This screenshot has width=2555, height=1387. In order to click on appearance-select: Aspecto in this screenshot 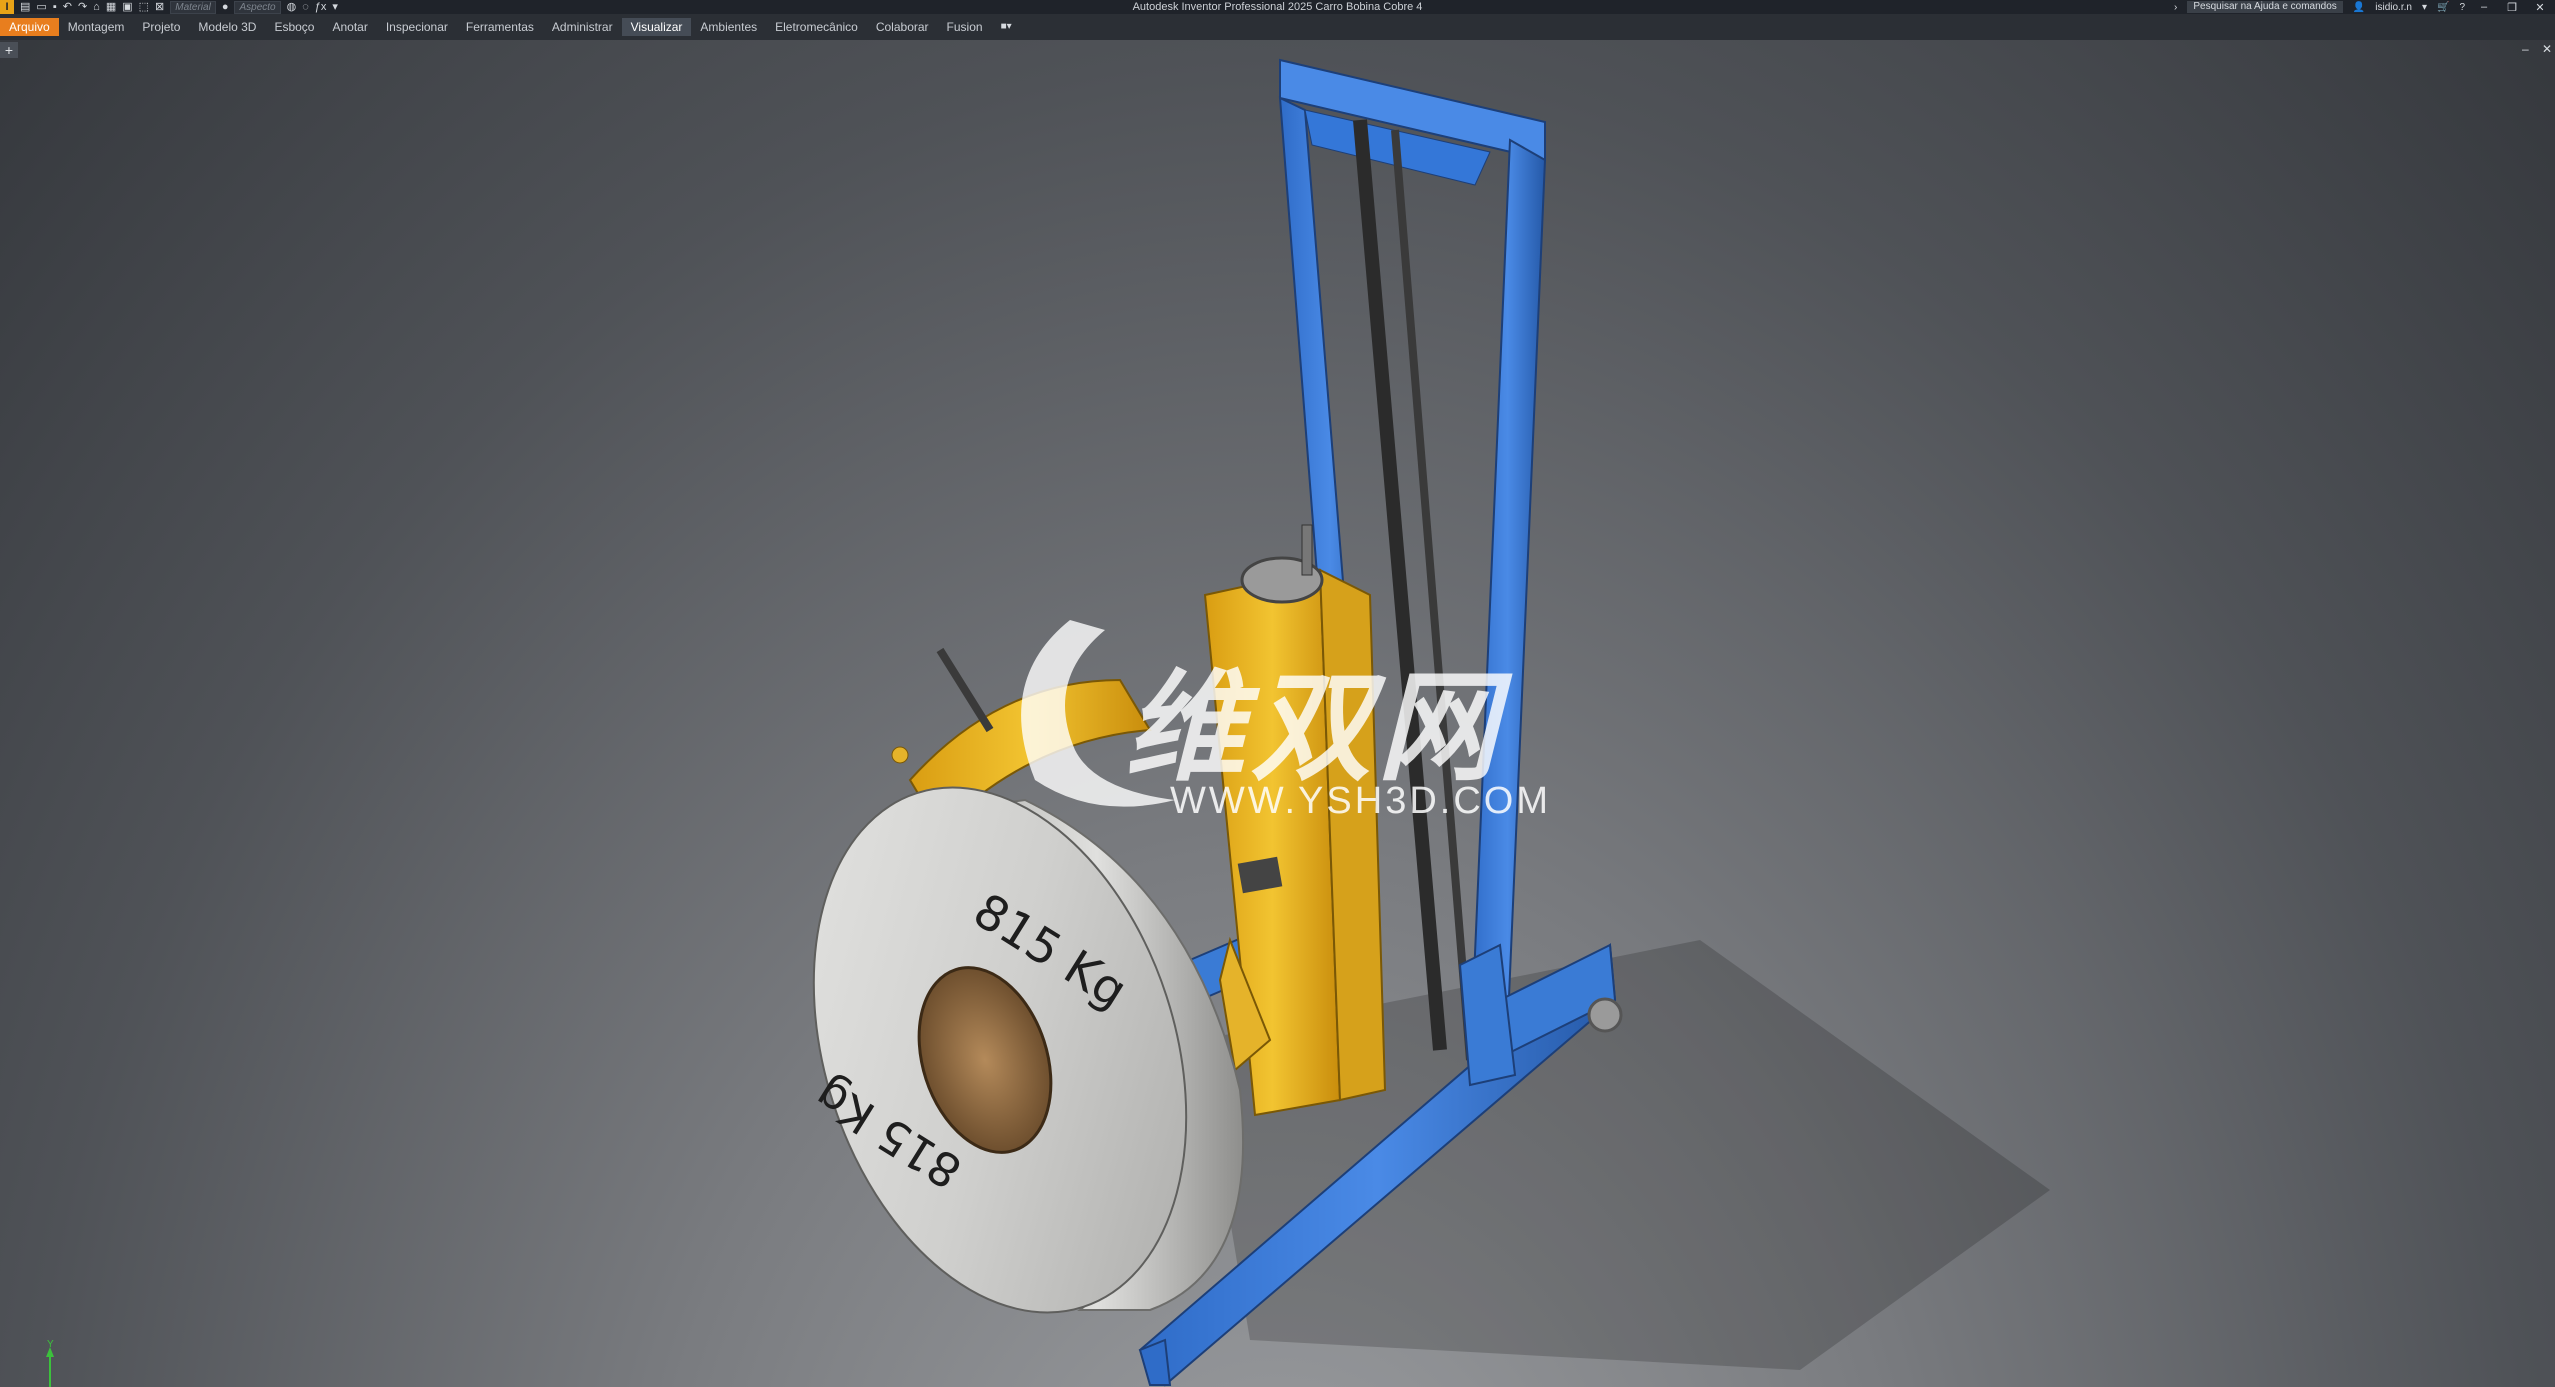, I will do `click(257, 7)`.